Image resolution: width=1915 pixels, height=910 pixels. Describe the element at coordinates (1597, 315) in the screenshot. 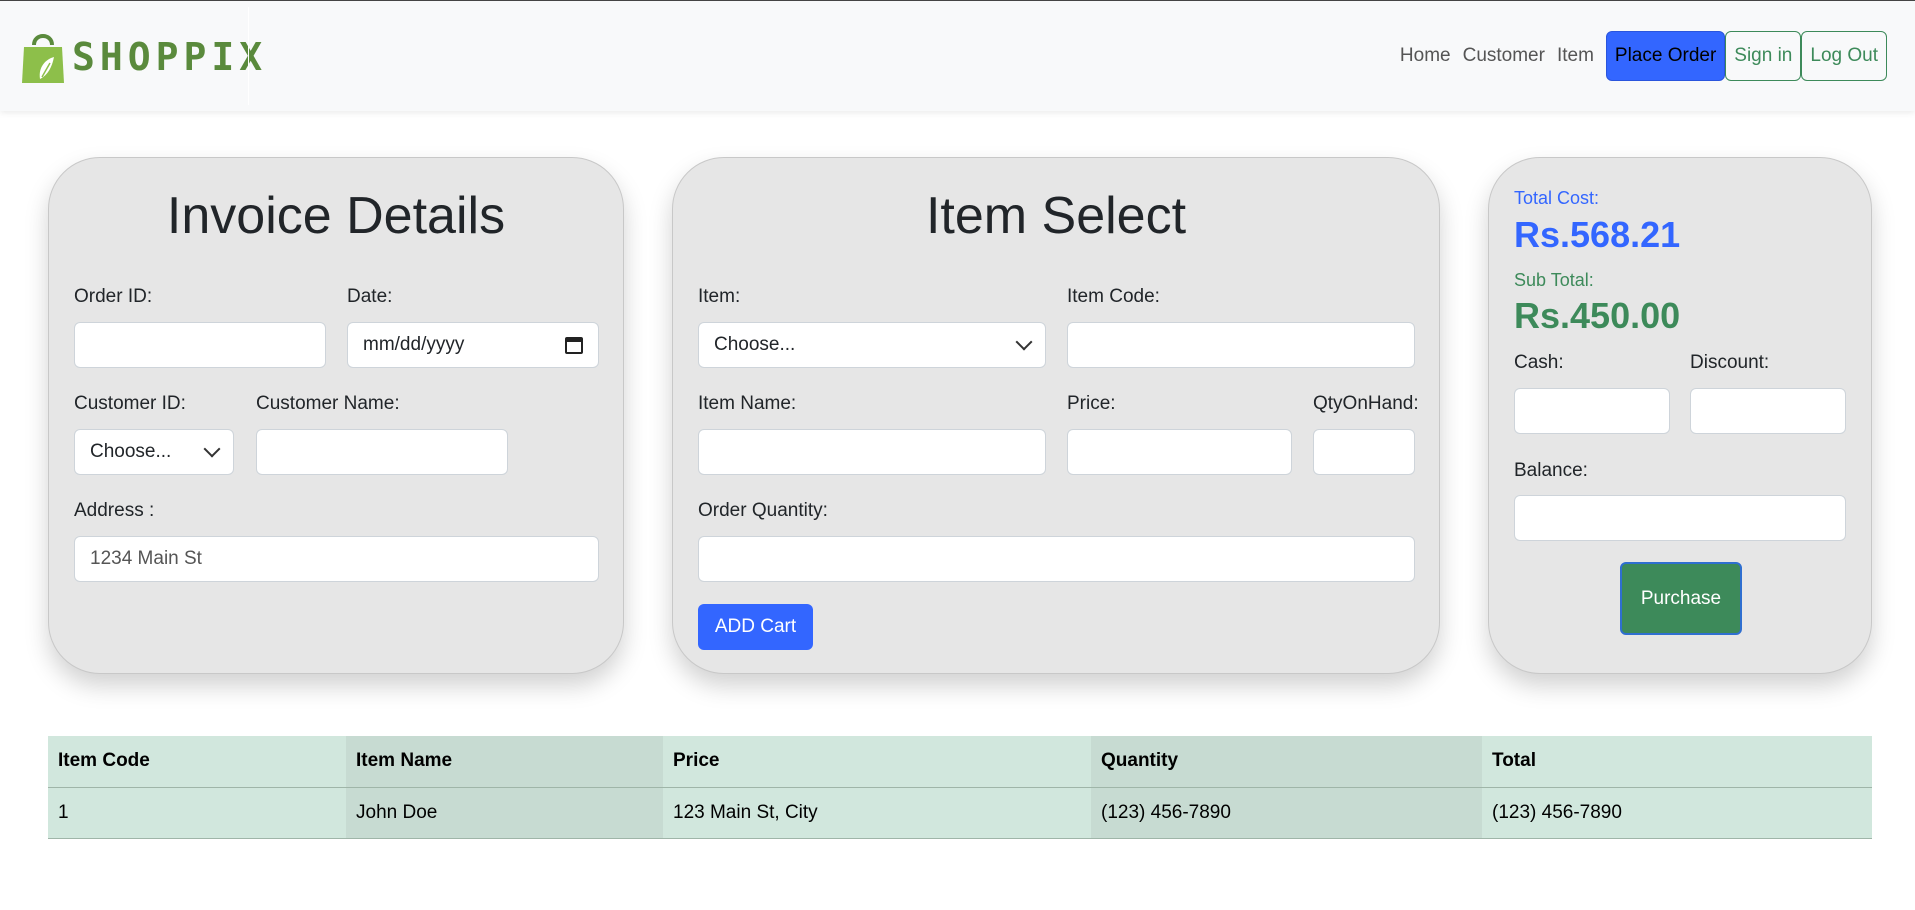

I see `sub-total-value: Rs.450.00` at that location.